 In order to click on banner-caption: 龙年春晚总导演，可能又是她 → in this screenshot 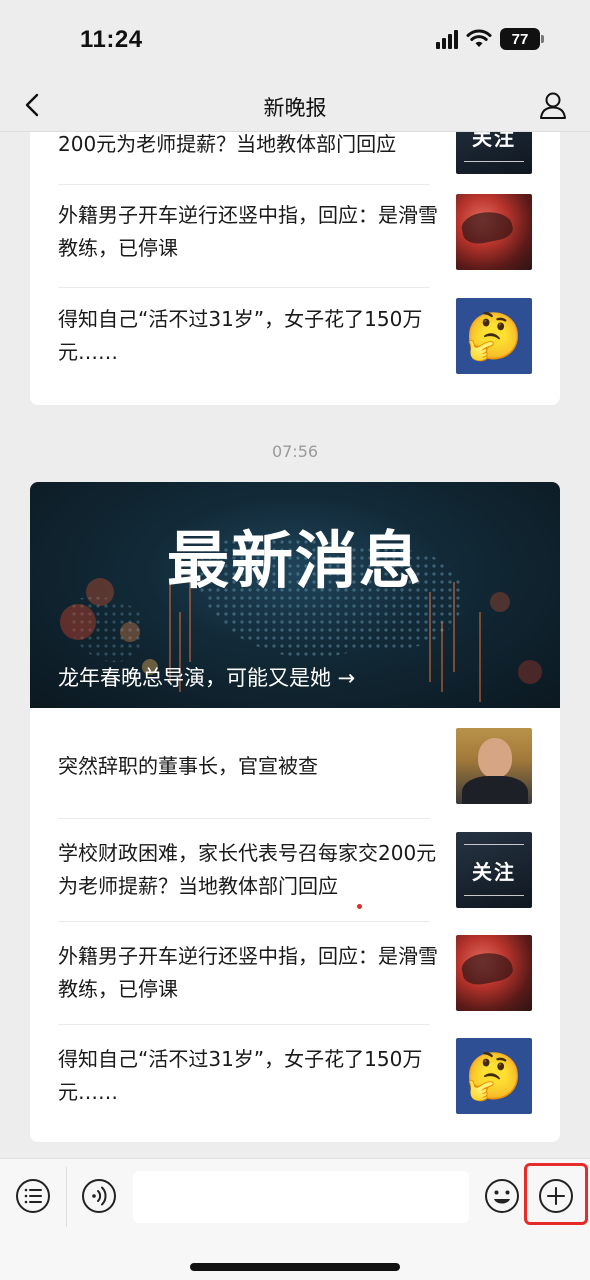, I will do `click(207, 678)`.